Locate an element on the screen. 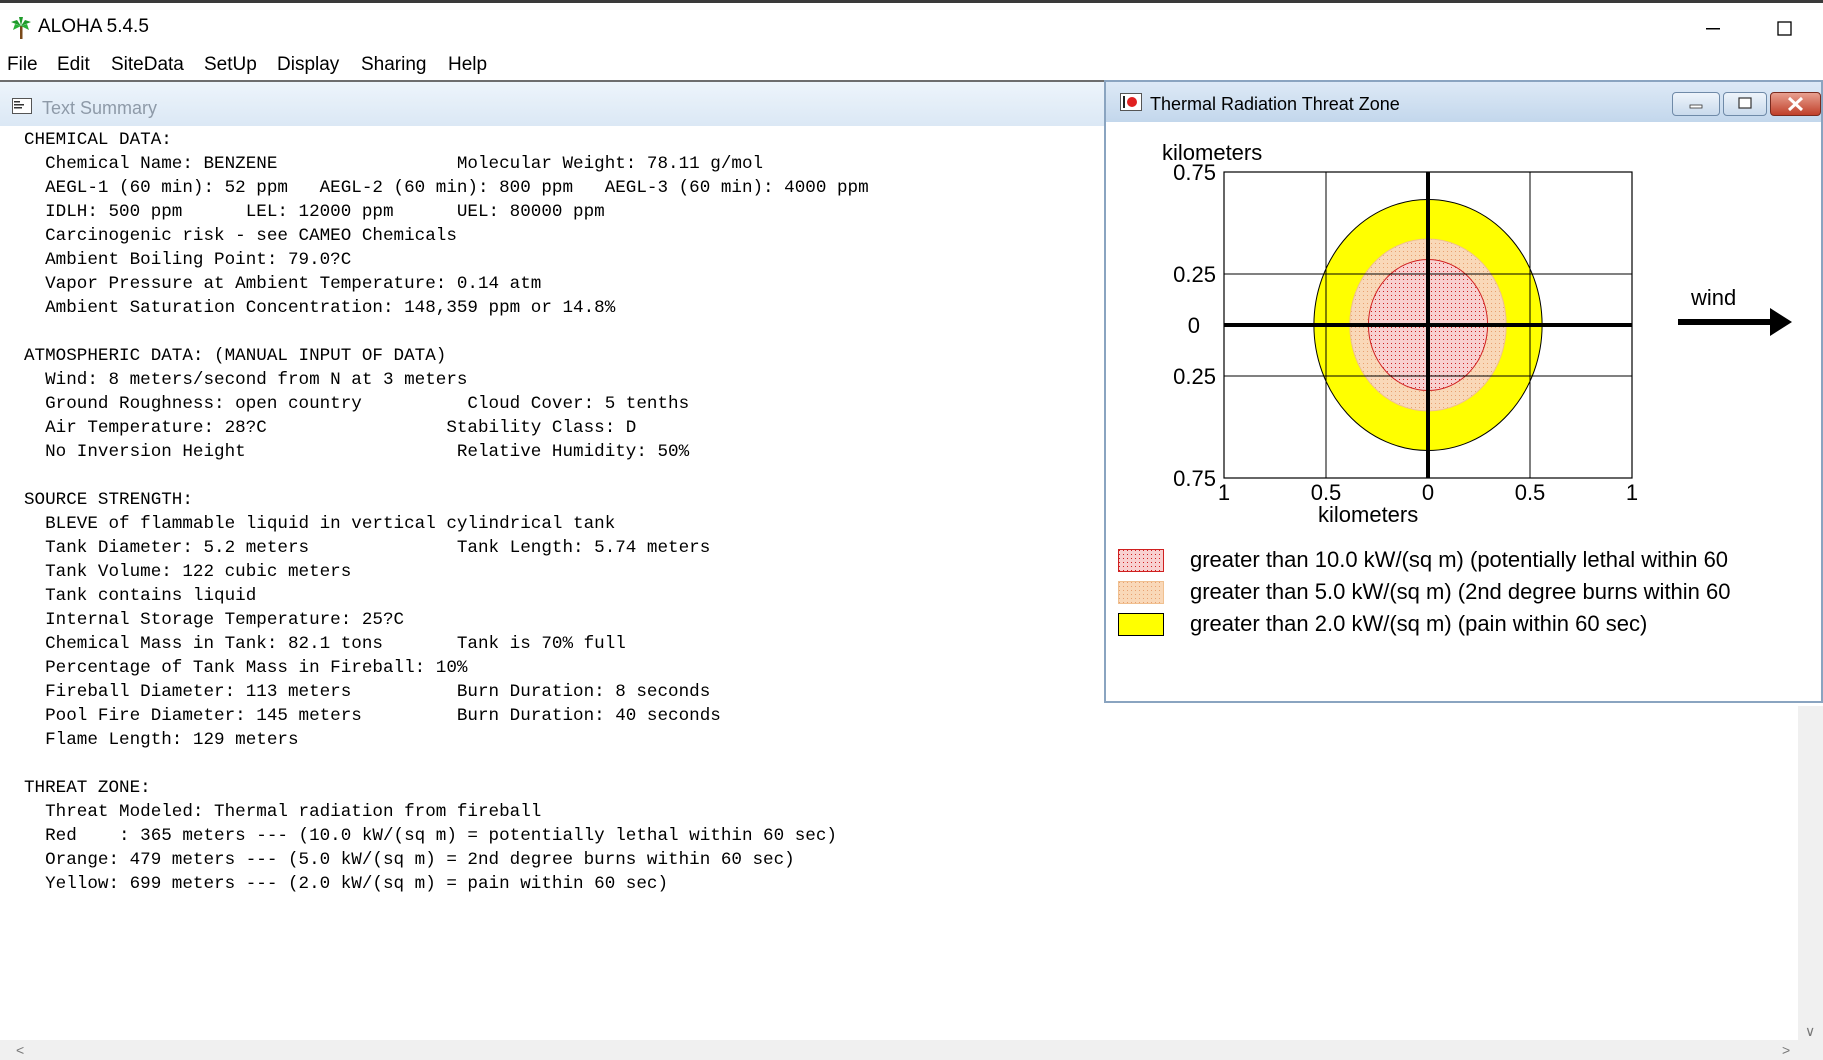 Image resolution: width=1823 pixels, height=1060 pixels. scroll-down-icon: ∨ is located at coordinates (1810, 1031).